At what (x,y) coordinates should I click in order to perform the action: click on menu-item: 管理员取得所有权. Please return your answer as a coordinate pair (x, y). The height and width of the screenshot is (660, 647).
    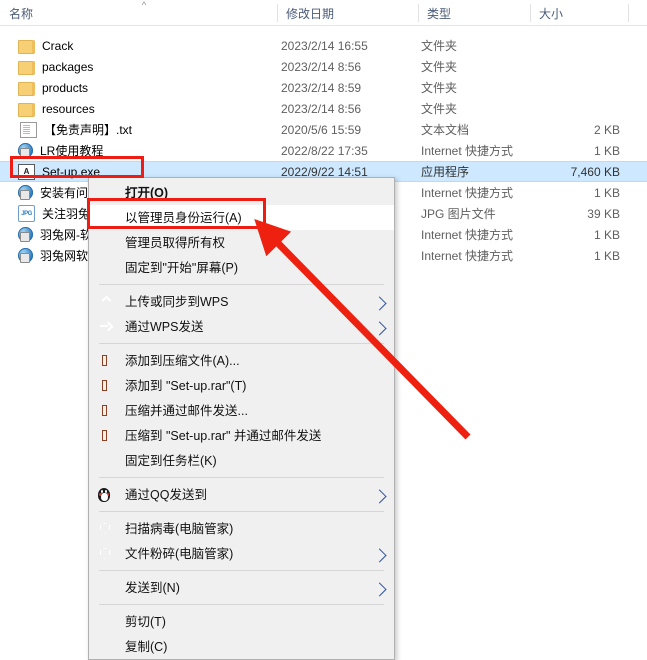
    Looking at the image, I should click on (241, 242).